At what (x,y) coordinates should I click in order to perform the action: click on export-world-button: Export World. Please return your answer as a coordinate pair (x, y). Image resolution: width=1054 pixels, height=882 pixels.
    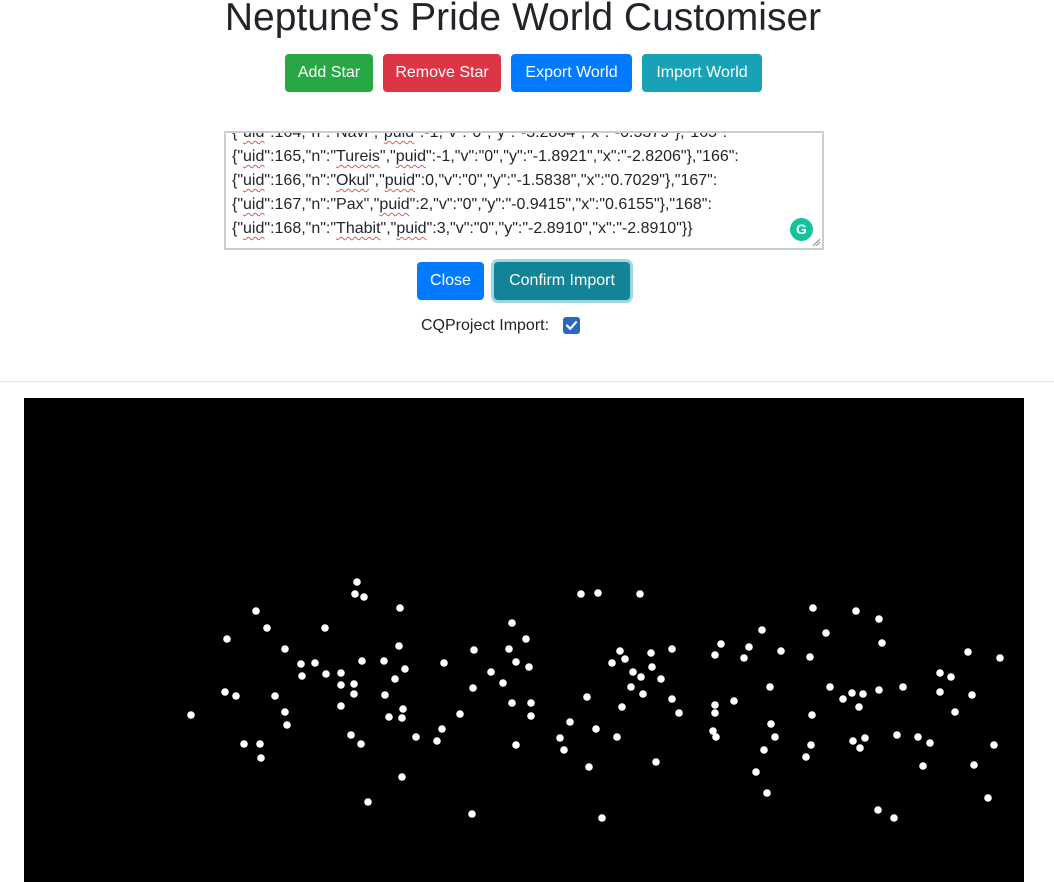
    Looking at the image, I should click on (571, 73).